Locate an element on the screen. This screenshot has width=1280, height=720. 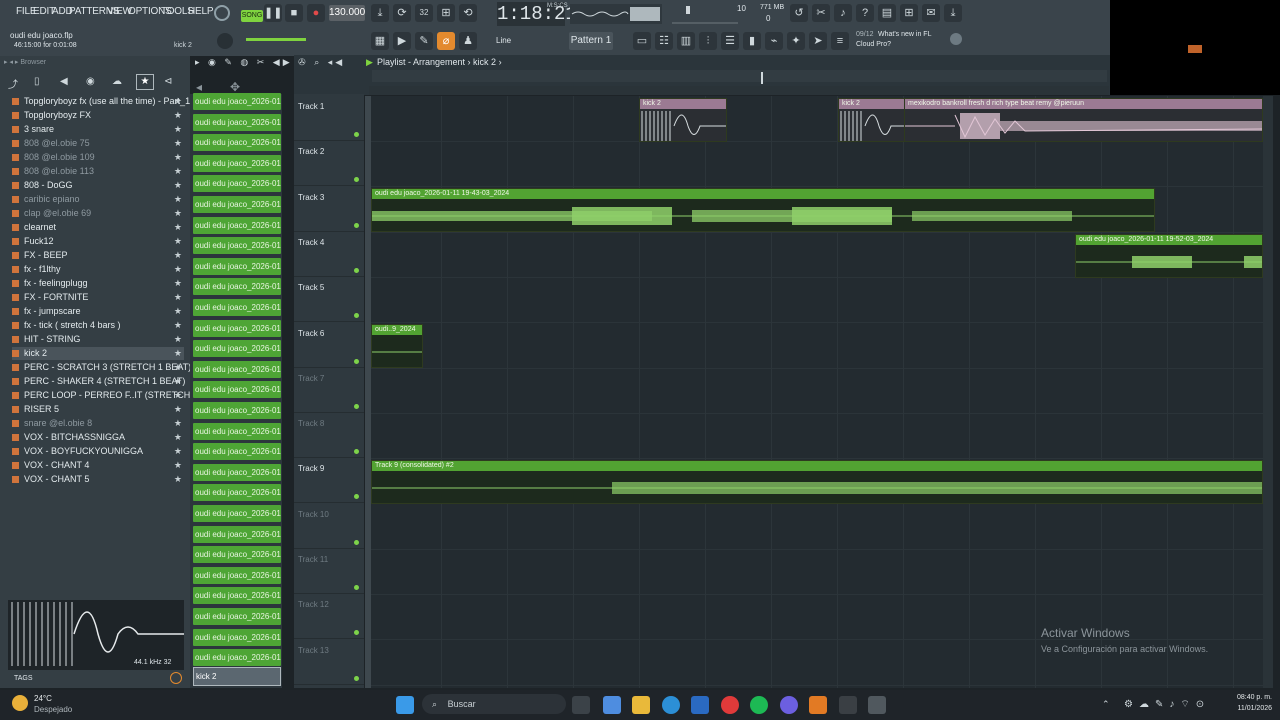
pattern-picker-icon: ▦ is located at coordinates (380, 41).